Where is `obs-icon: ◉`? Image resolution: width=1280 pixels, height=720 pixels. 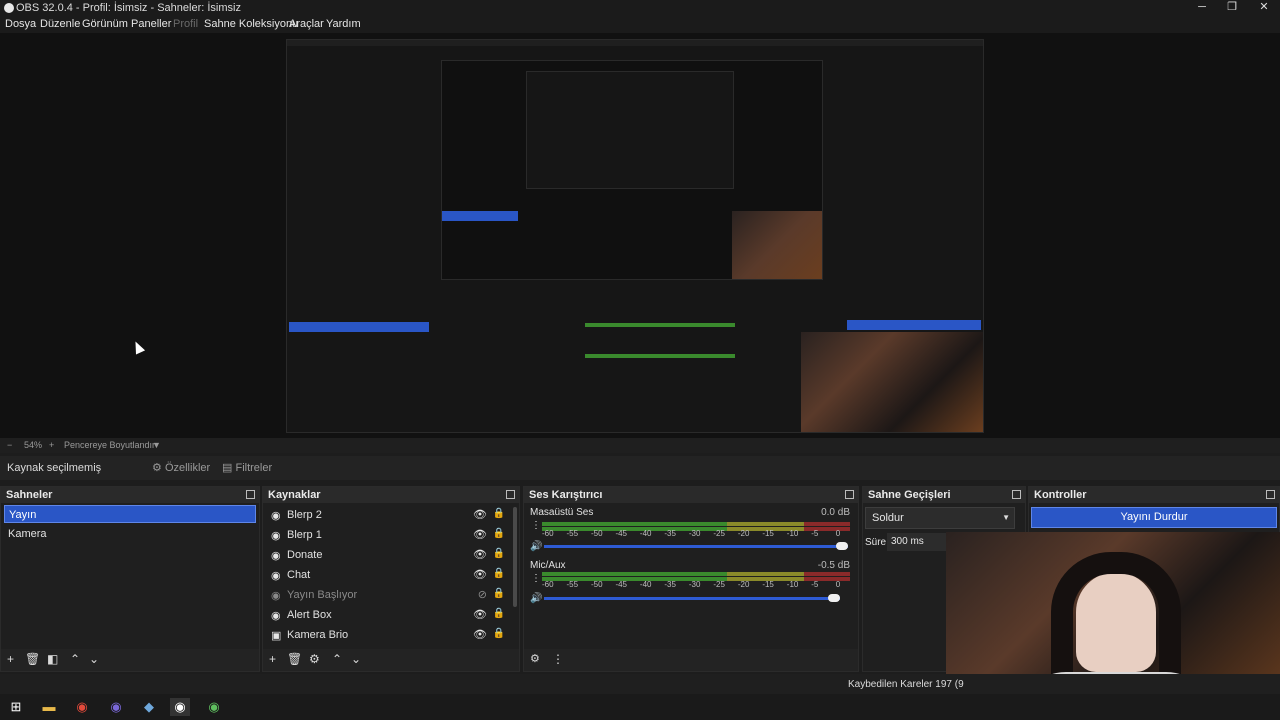 obs-icon: ◉ is located at coordinates (180, 707).